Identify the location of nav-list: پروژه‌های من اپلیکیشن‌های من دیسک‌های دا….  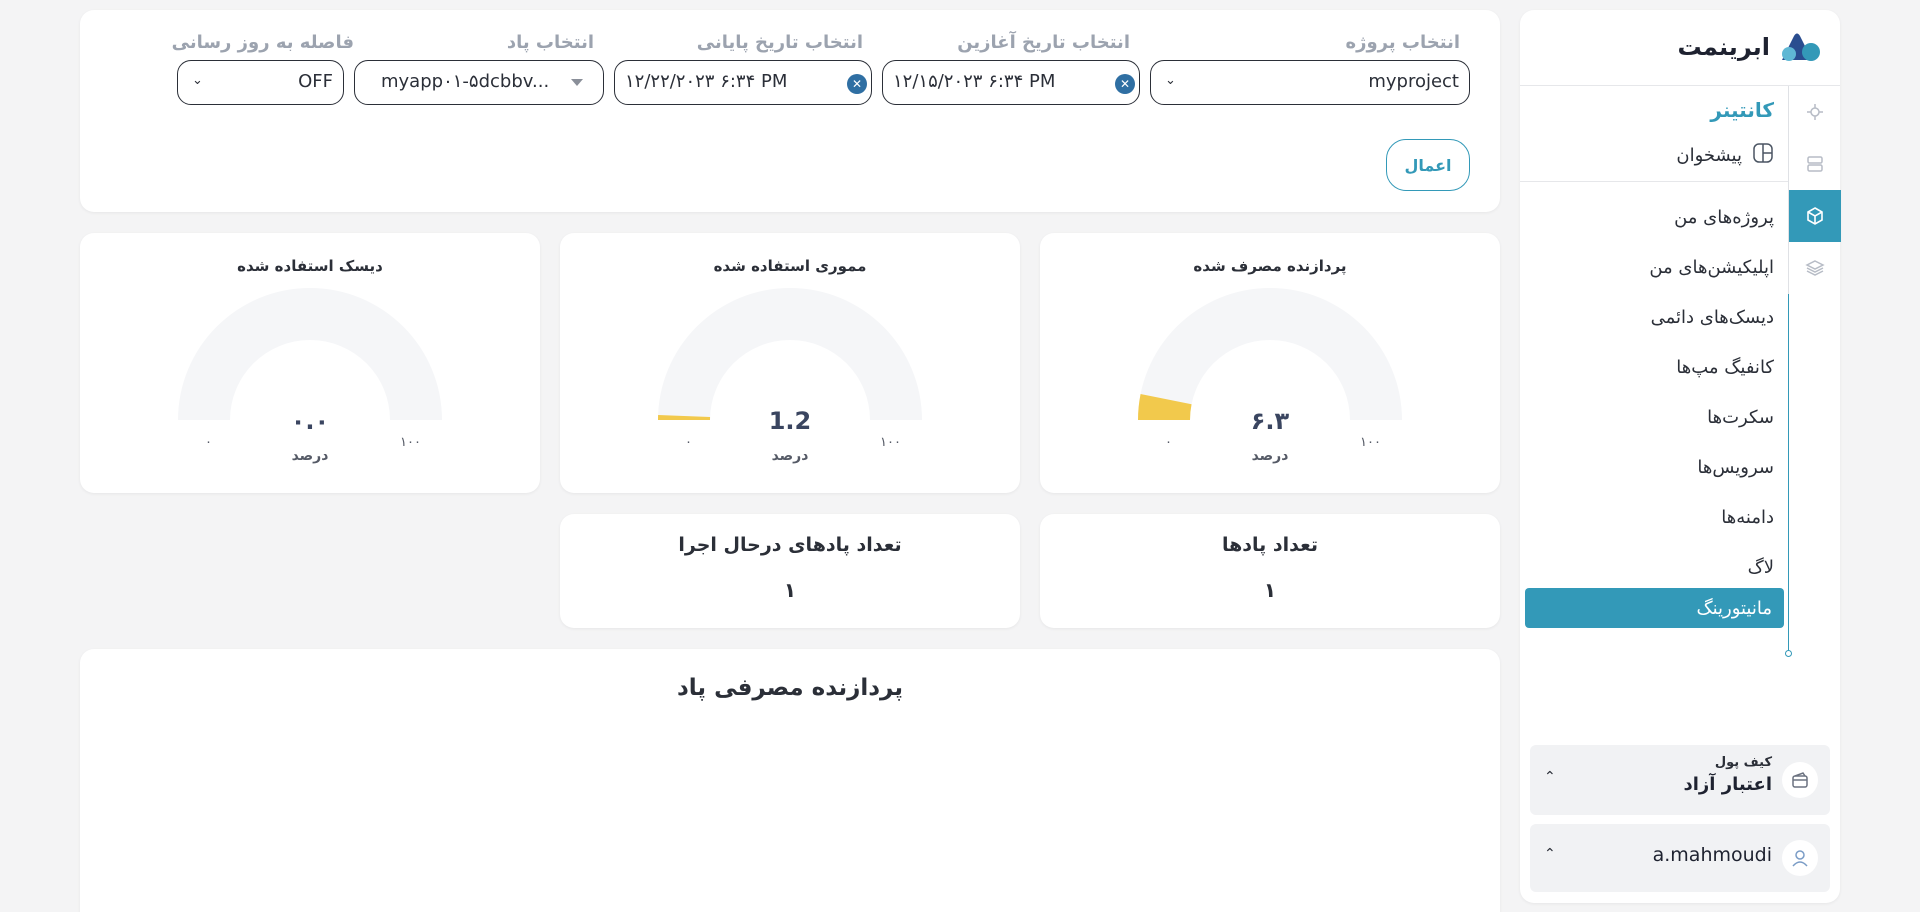
(1649, 392).